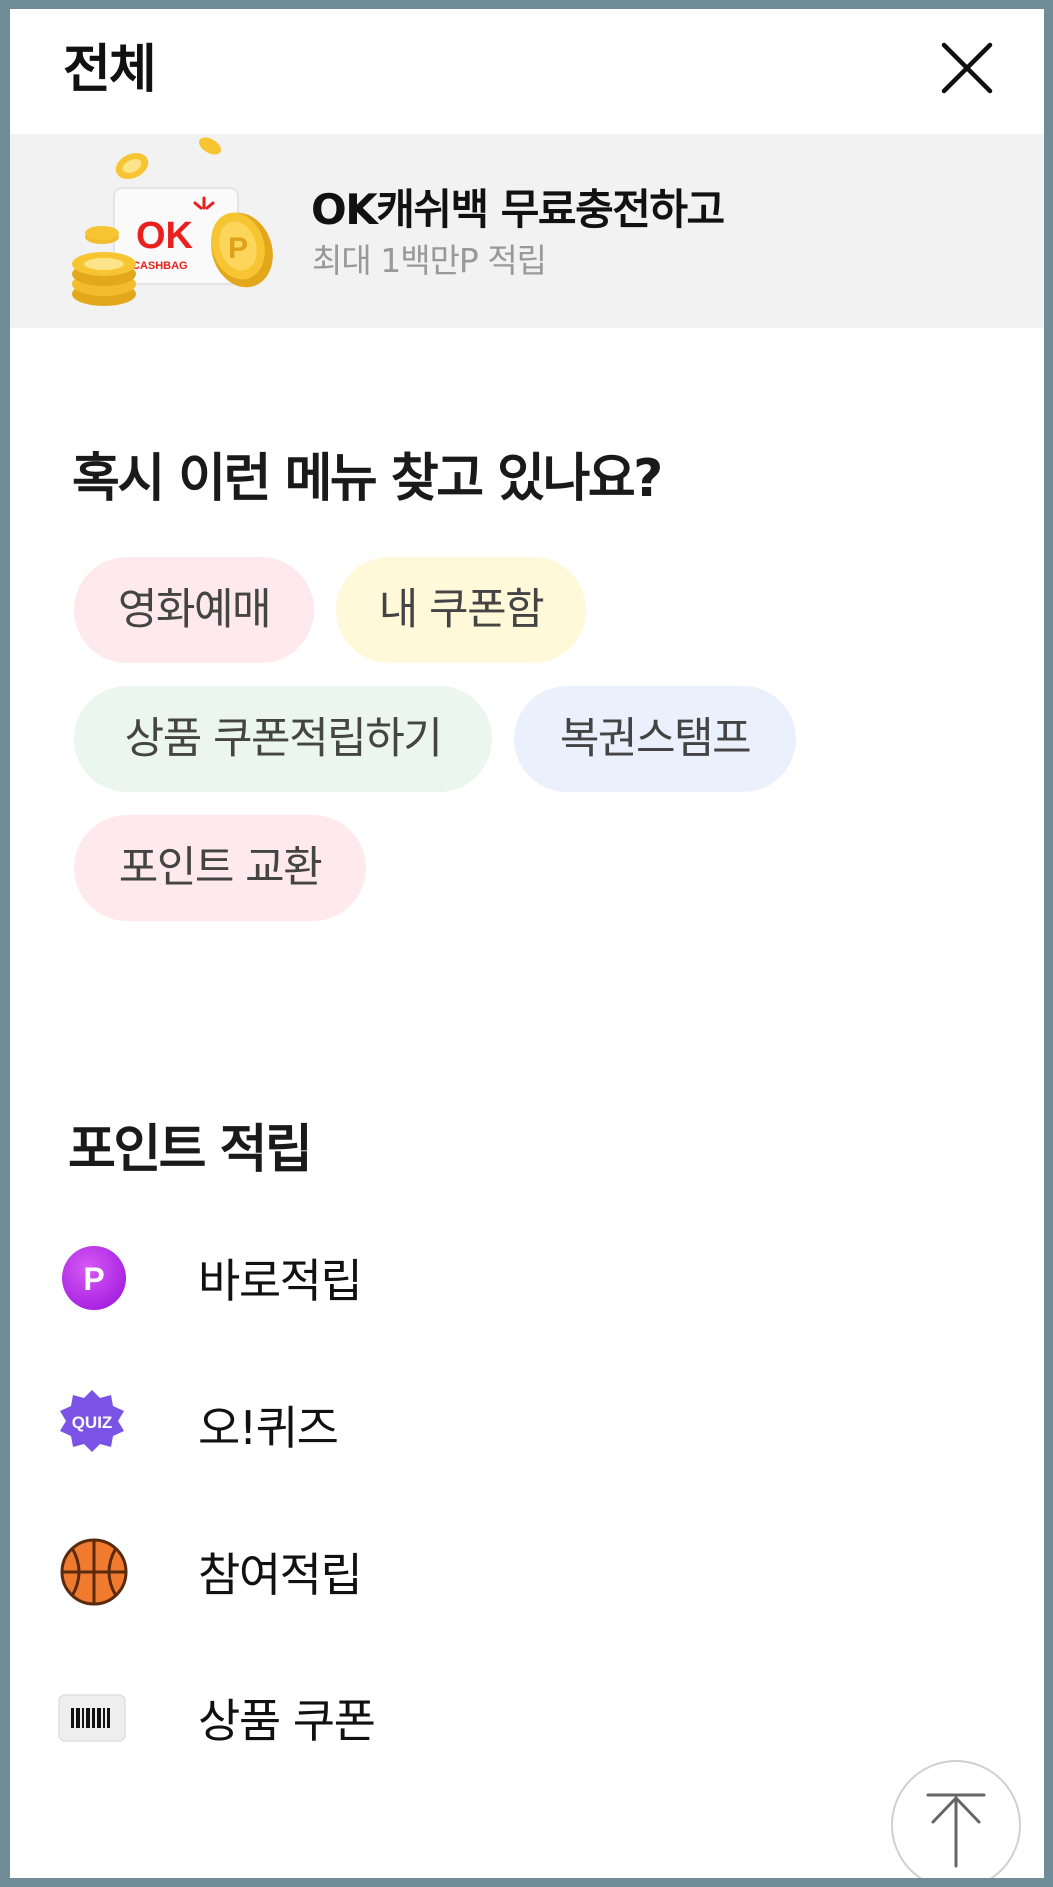 The height and width of the screenshot is (1887, 1053). What do you see at coordinates (268, 1428) in the screenshot?
I see `menu-item-label: 오!퀴즈` at bounding box center [268, 1428].